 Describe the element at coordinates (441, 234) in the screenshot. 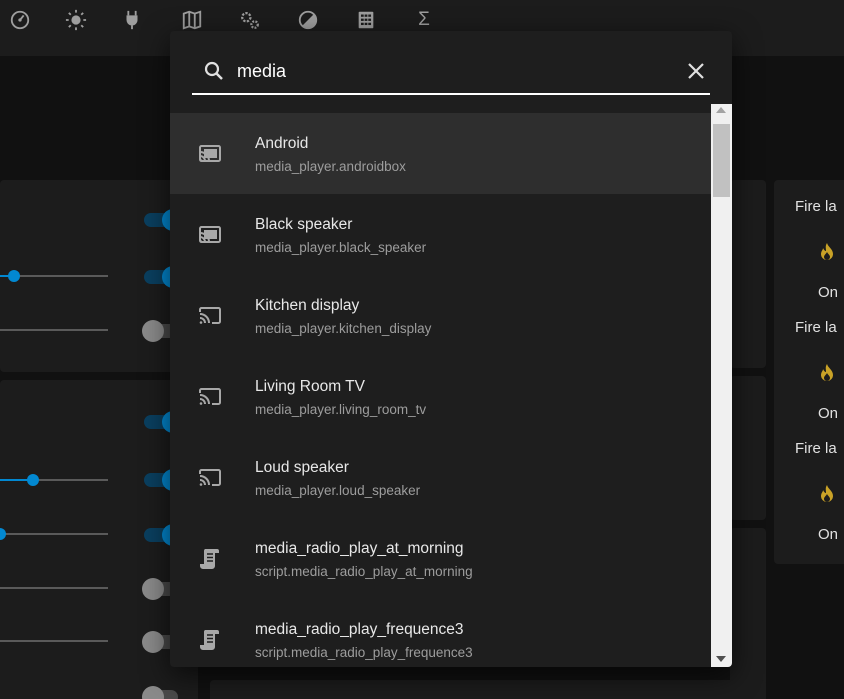

I see `result-item: Black speaker media_player.black_speaker` at that location.